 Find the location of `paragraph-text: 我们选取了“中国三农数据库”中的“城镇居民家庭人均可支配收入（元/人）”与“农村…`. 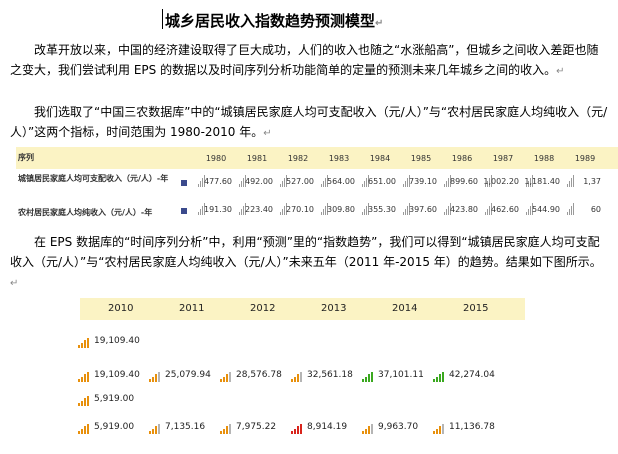

paragraph-text: 我们选取了“中国三农数据库”中的“城镇居民家庭人均可支配收入（元/人）”与“农村… is located at coordinates (309, 122).